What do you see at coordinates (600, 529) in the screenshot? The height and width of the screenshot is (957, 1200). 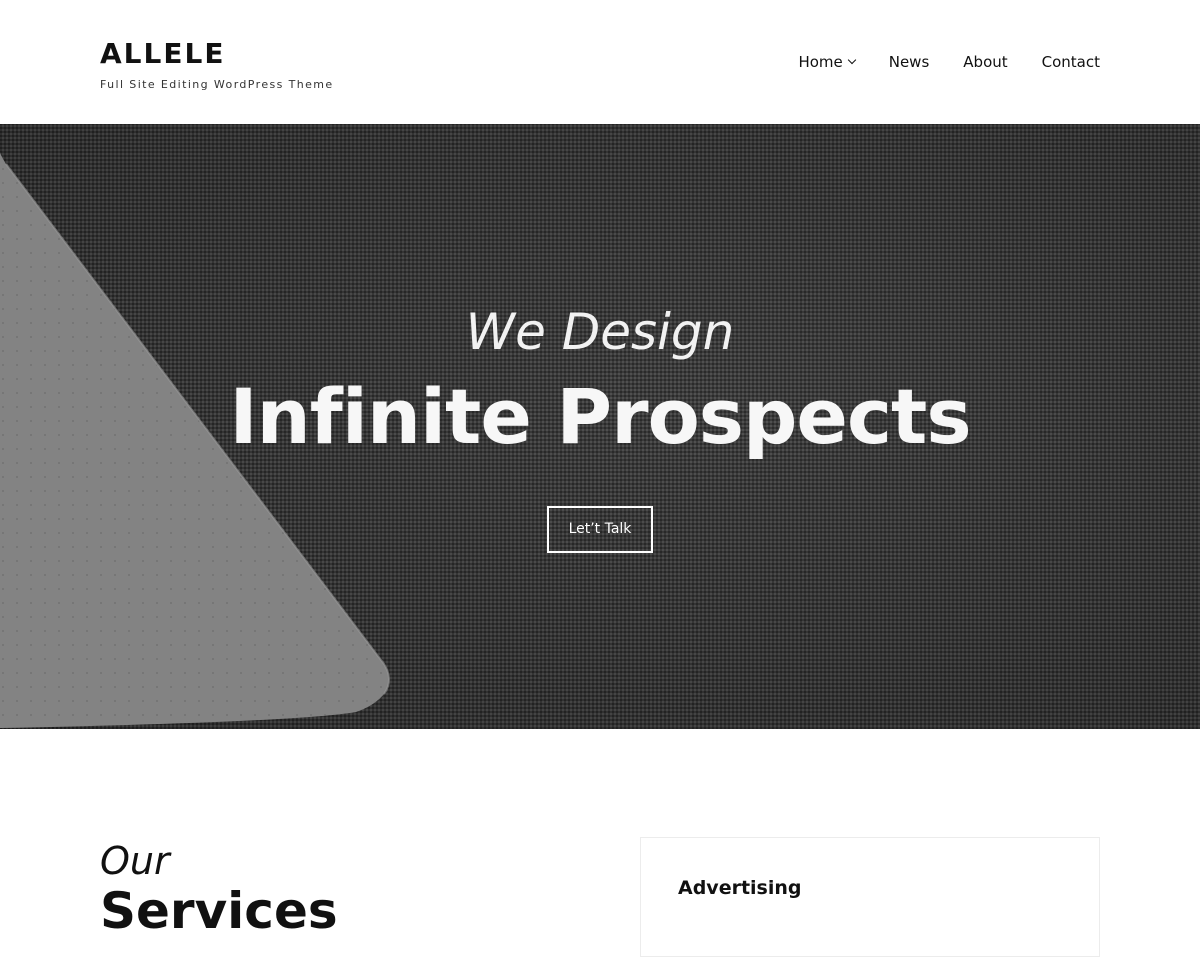 I see `lets-talk-button: Let’t Talk` at bounding box center [600, 529].